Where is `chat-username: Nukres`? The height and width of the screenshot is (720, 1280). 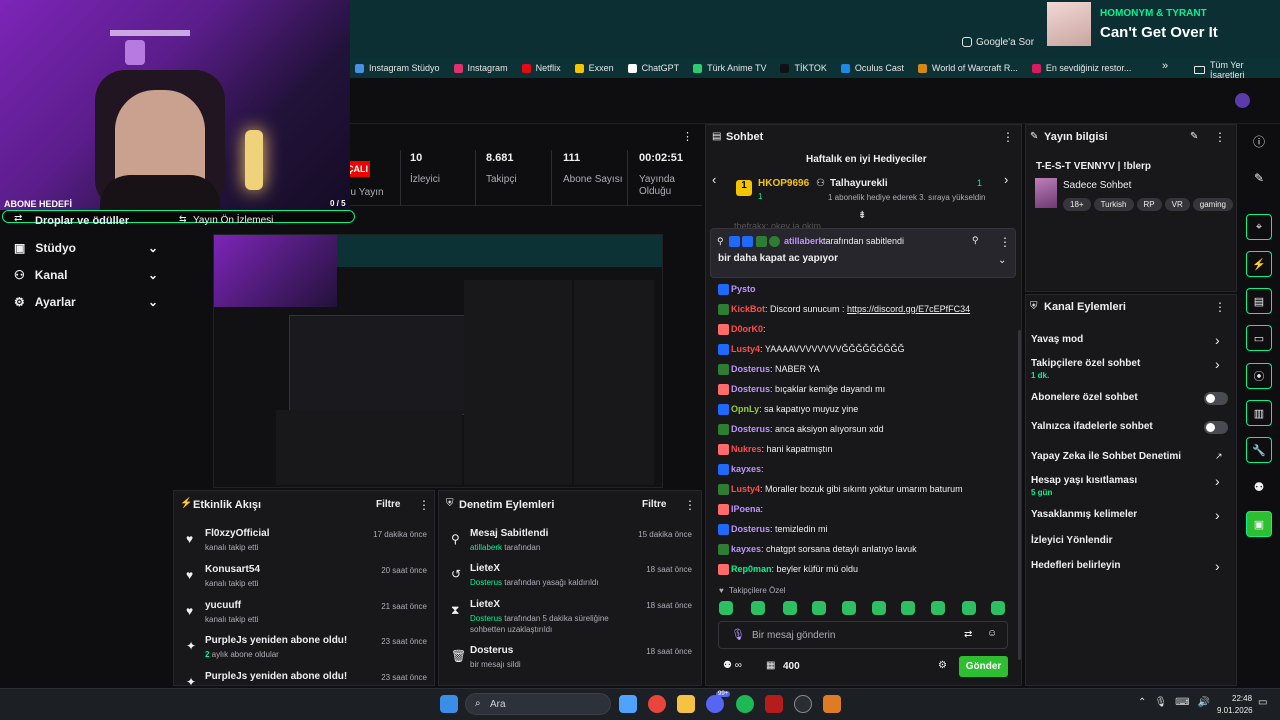 chat-username: Nukres is located at coordinates (746, 449).